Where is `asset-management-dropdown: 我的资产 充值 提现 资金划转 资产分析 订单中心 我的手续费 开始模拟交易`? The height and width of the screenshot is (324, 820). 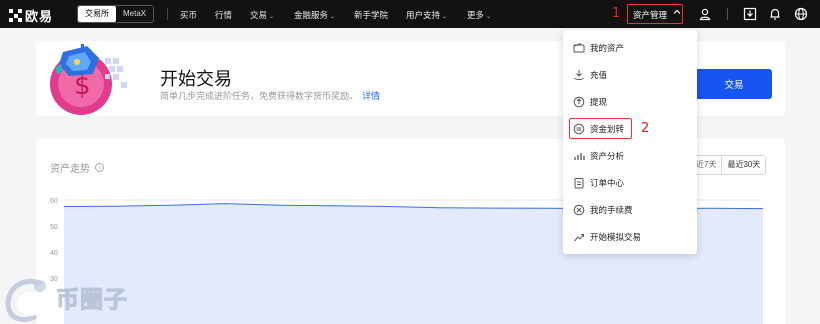
asset-management-dropdown: 我的资产 充值 提现 资金划转 资产分析 订单中心 我的手续费 开始模拟交易 is located at coordinates (630, 142).